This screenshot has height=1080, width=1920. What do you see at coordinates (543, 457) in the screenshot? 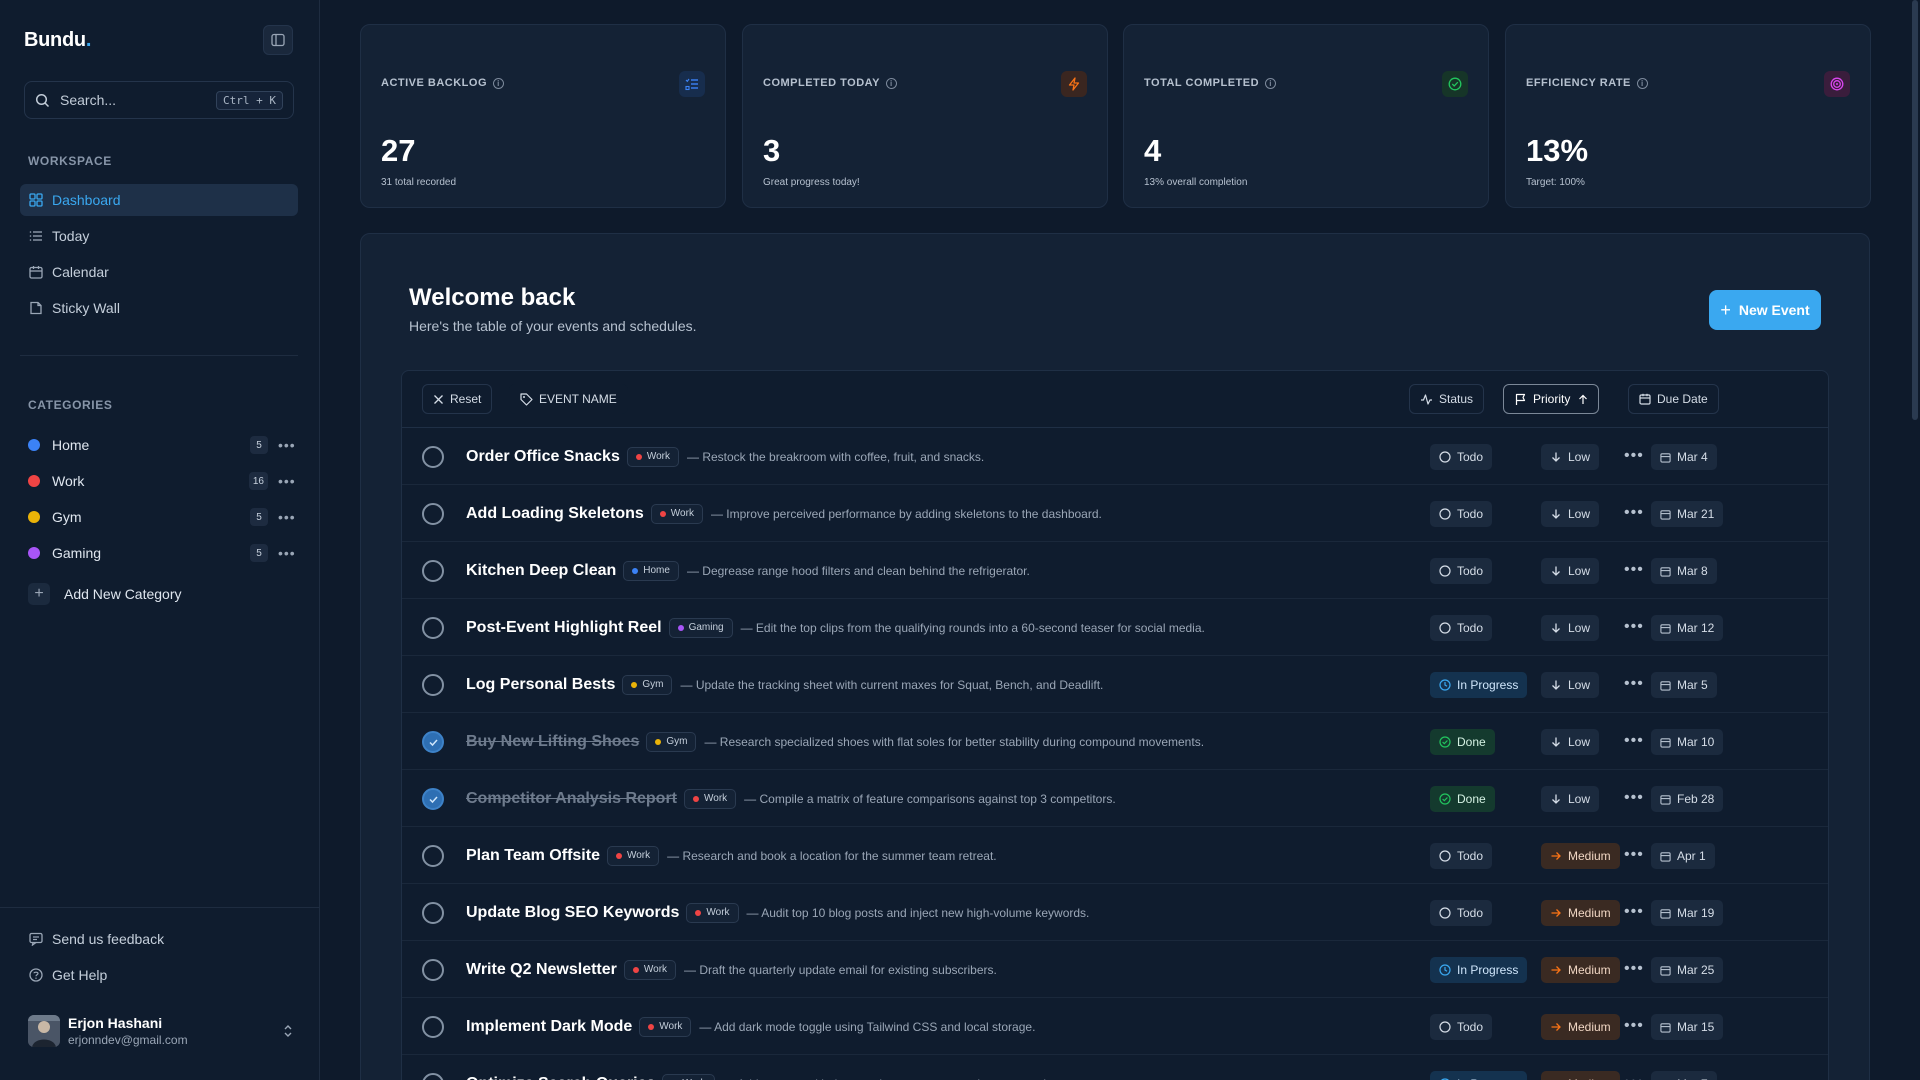
I see `event-title: Order Office Snacks` at bounding box center [543, 457].